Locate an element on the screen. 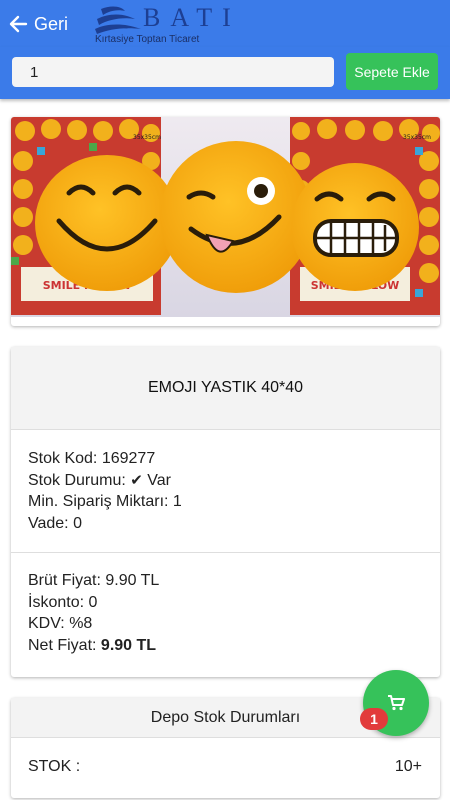 This screenshot has width=450, height=800. depot-stock-row: STOK : 10+ is located at coordinates (225, 767).